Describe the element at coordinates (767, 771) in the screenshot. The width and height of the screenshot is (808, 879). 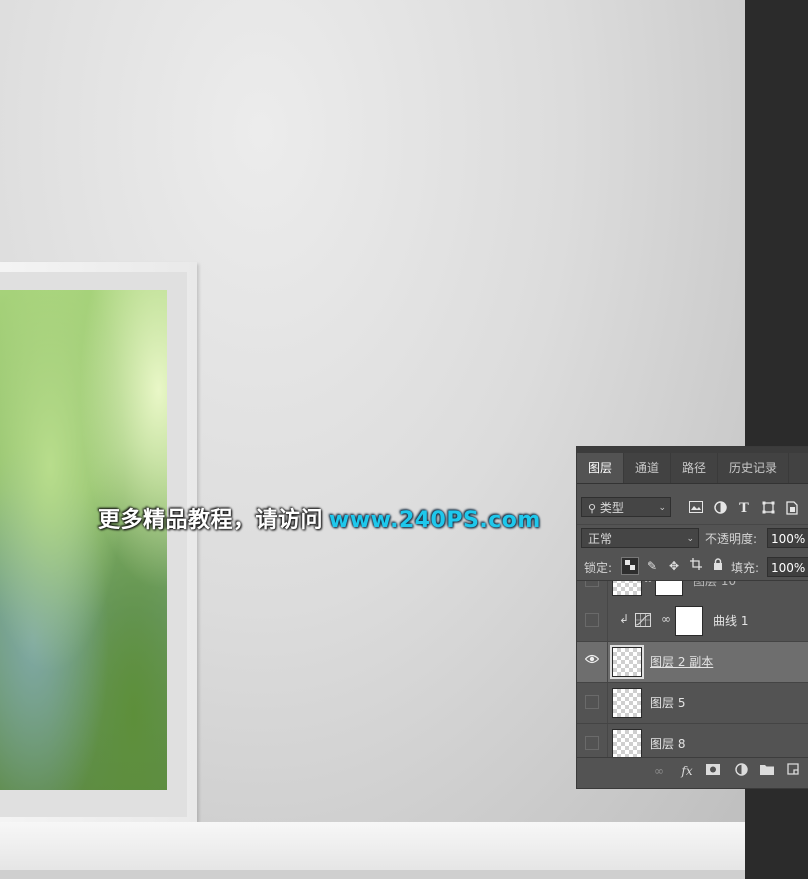
I see `folder-icon` at that location.